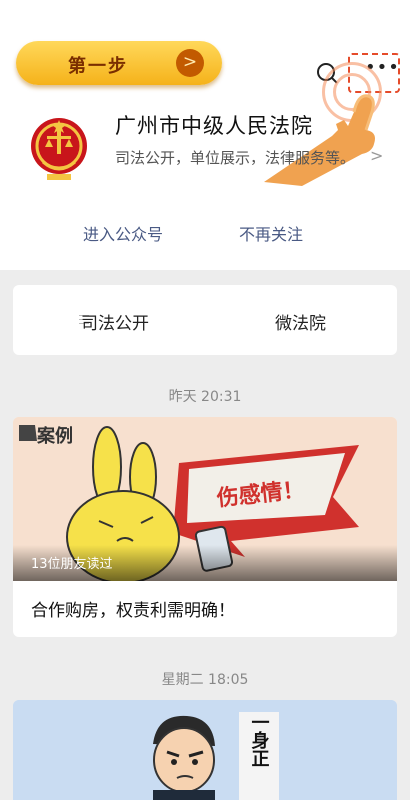 The height and width of the screenshot is (800, 410). Describe the element at coordinates (54, 436) in the screenshot. I see `thumb-tag-text: 案例` at that location.